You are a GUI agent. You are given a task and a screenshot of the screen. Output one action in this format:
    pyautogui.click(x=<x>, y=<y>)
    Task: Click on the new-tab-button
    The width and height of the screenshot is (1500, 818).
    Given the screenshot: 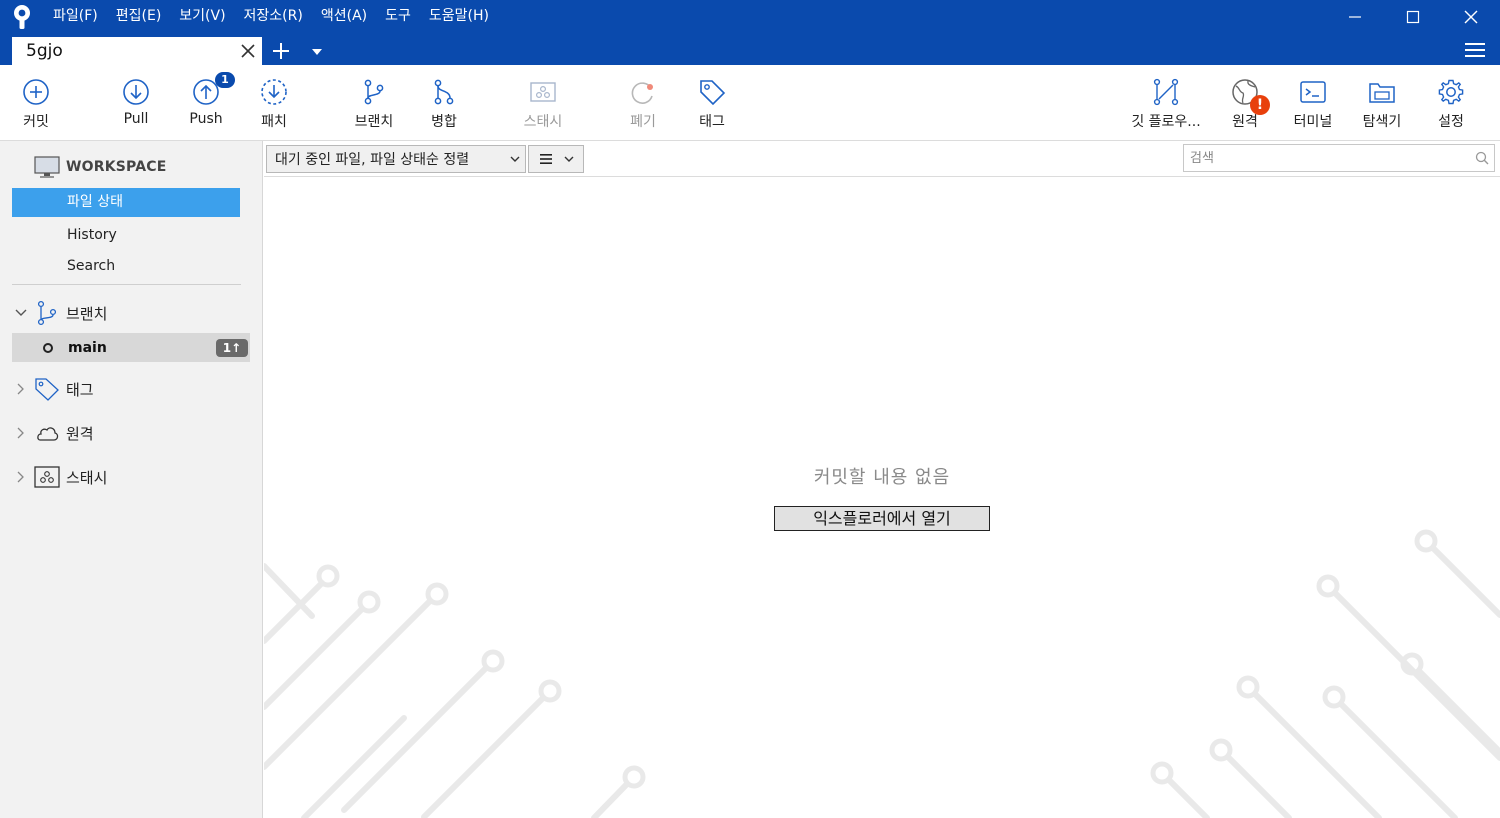 What is the action you would take?
    pyautogui.click(x=281, y=51)
    